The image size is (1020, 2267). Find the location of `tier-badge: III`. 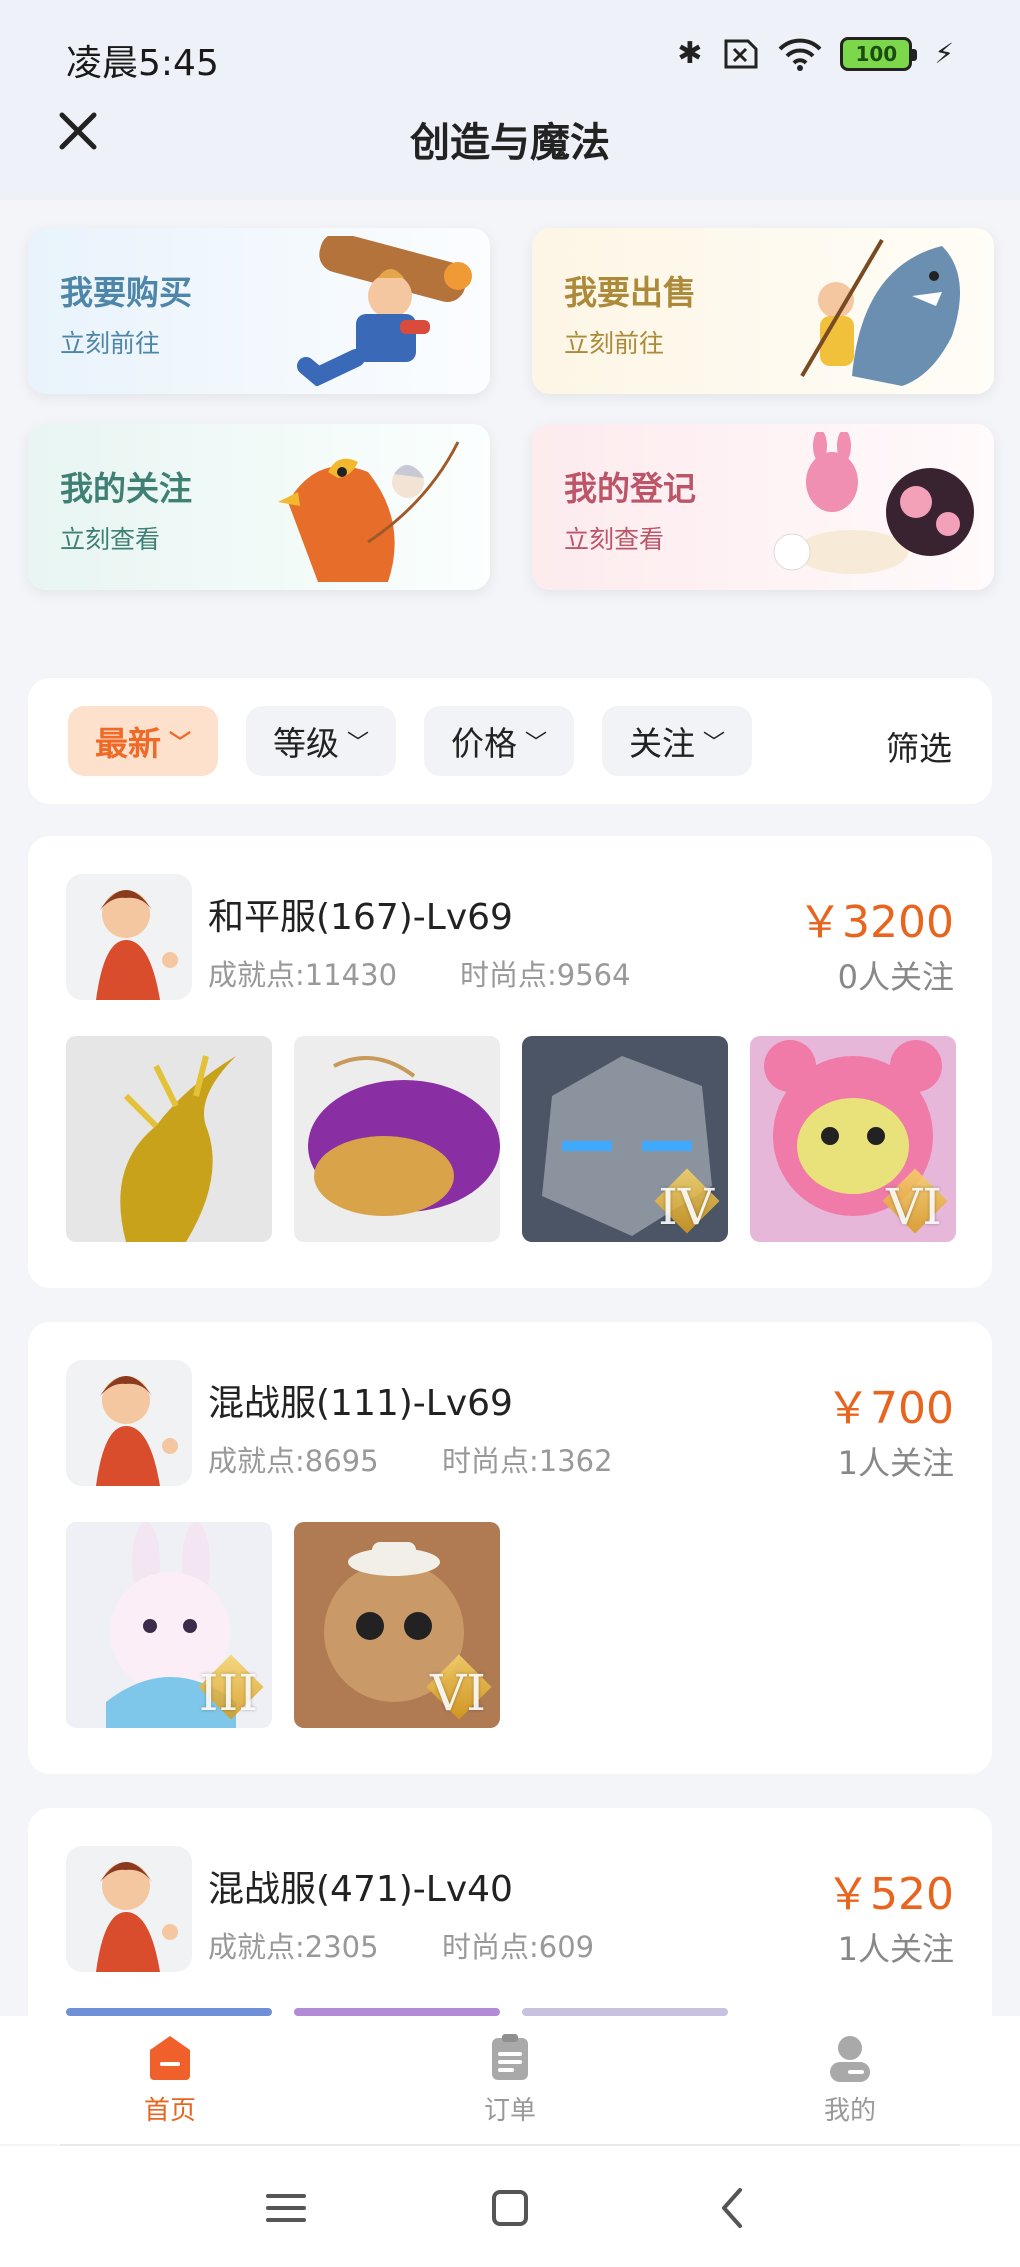

tier-badge: III is located at coordinates (228, 1693).